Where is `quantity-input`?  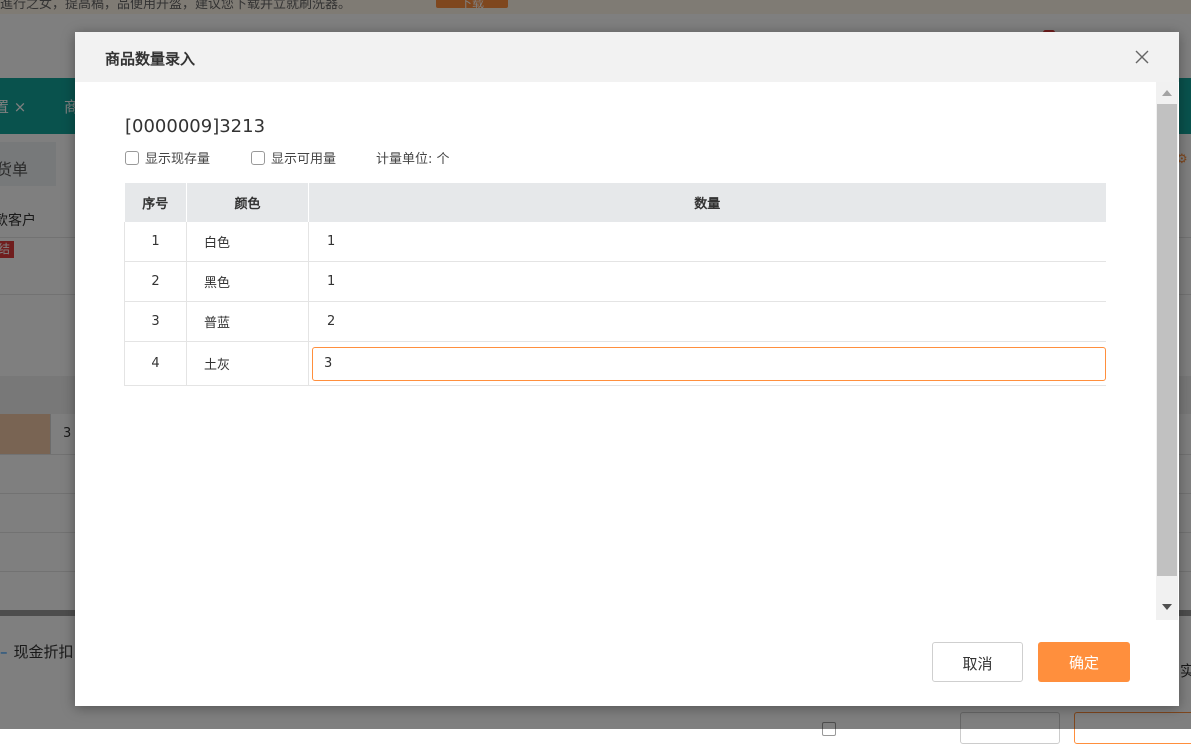 quantity-input is located at coordinates (709, 363).